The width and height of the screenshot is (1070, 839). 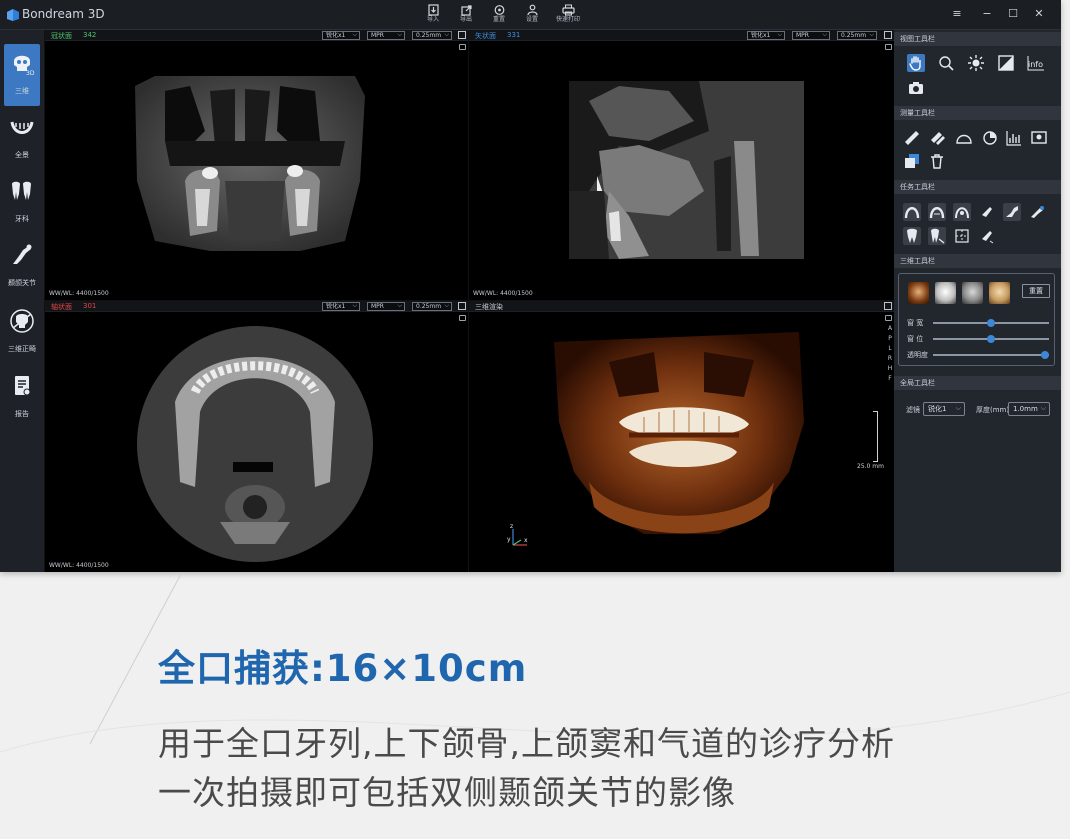 What do you see at coordinates (977, 383) in the screenshot?
I see `global-tools-title: 全局工具栏` at bounding box center [977, 383].